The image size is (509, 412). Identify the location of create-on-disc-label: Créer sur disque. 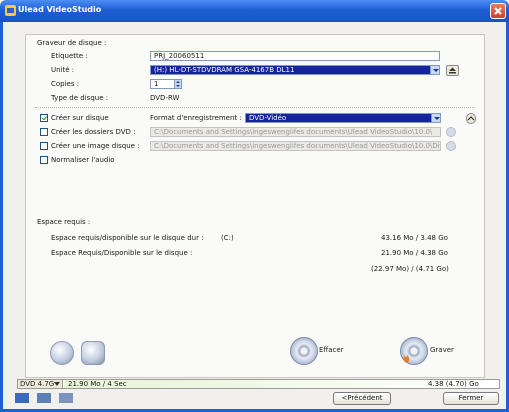
(80, 118).